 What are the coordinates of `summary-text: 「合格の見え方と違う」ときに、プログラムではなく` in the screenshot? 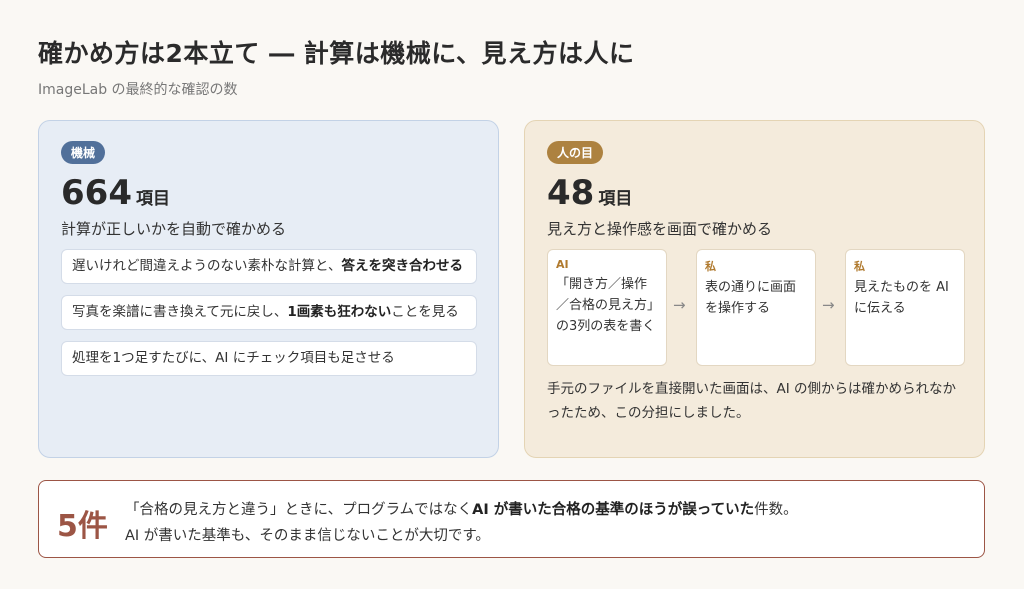 It's located at (299, 510).